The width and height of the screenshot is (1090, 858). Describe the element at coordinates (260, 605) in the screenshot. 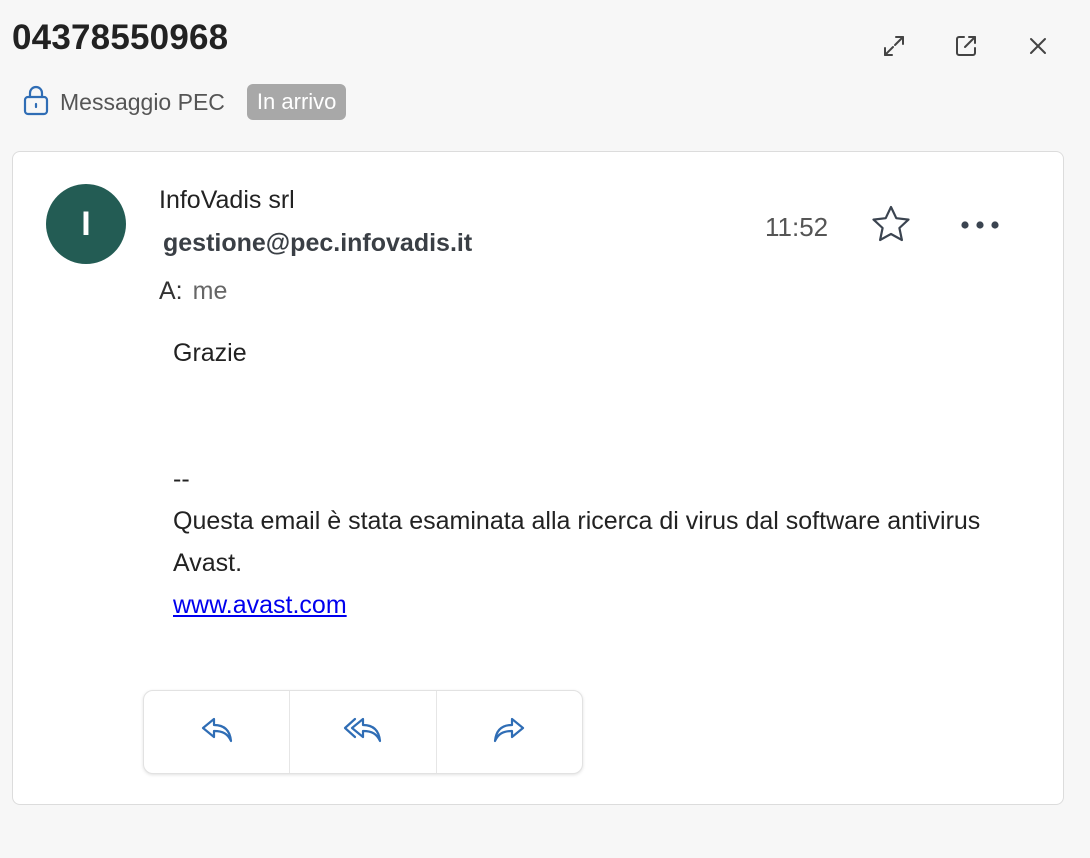

I see `avast-link: www.avast.com` at that location.